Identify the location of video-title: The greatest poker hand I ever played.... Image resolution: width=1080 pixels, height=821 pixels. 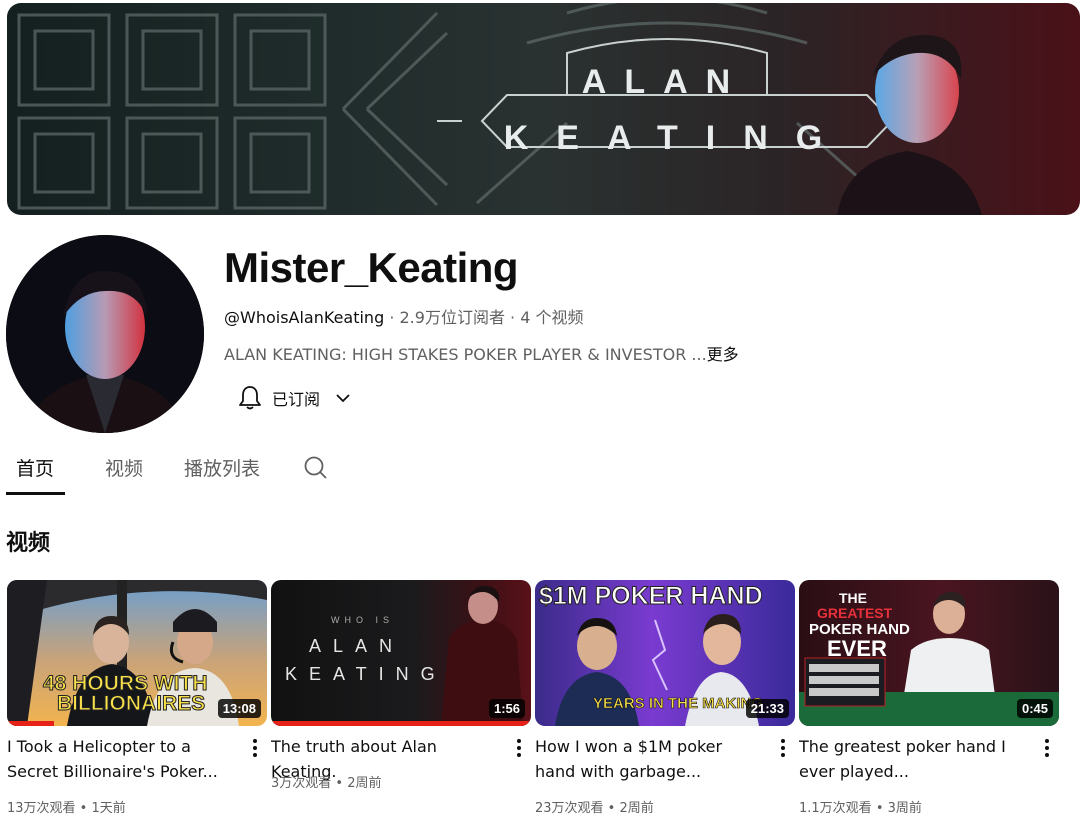
(915, 759).